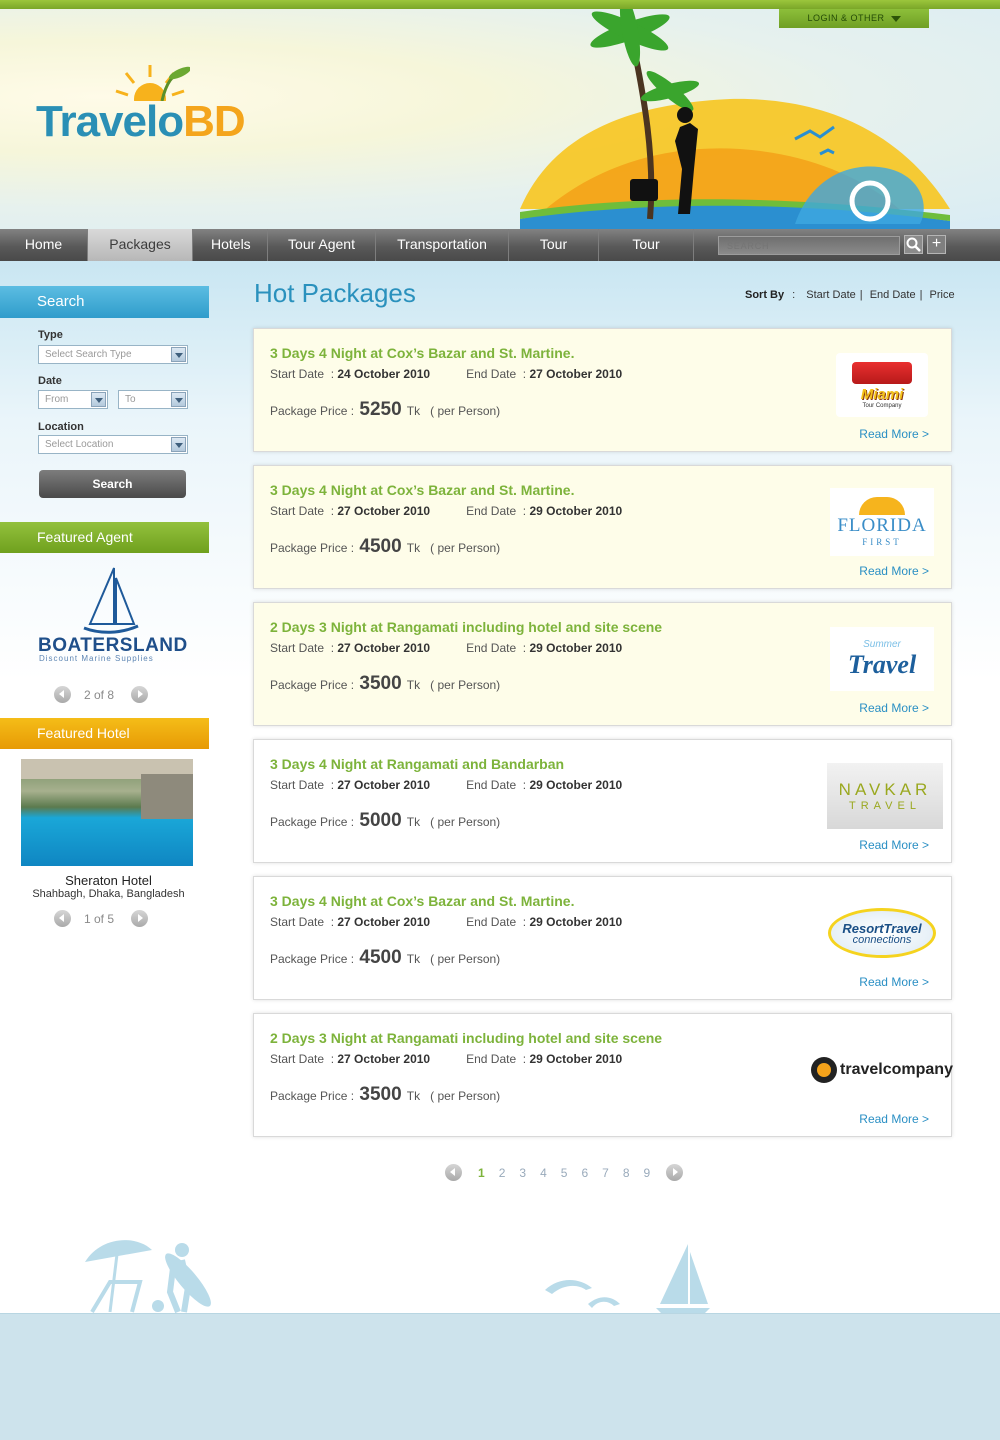 This screenshot has width=1000, height=1440. Describe the element at coordinates (626, 1173) in the screenshot. I see `page-link: 8` at that location.